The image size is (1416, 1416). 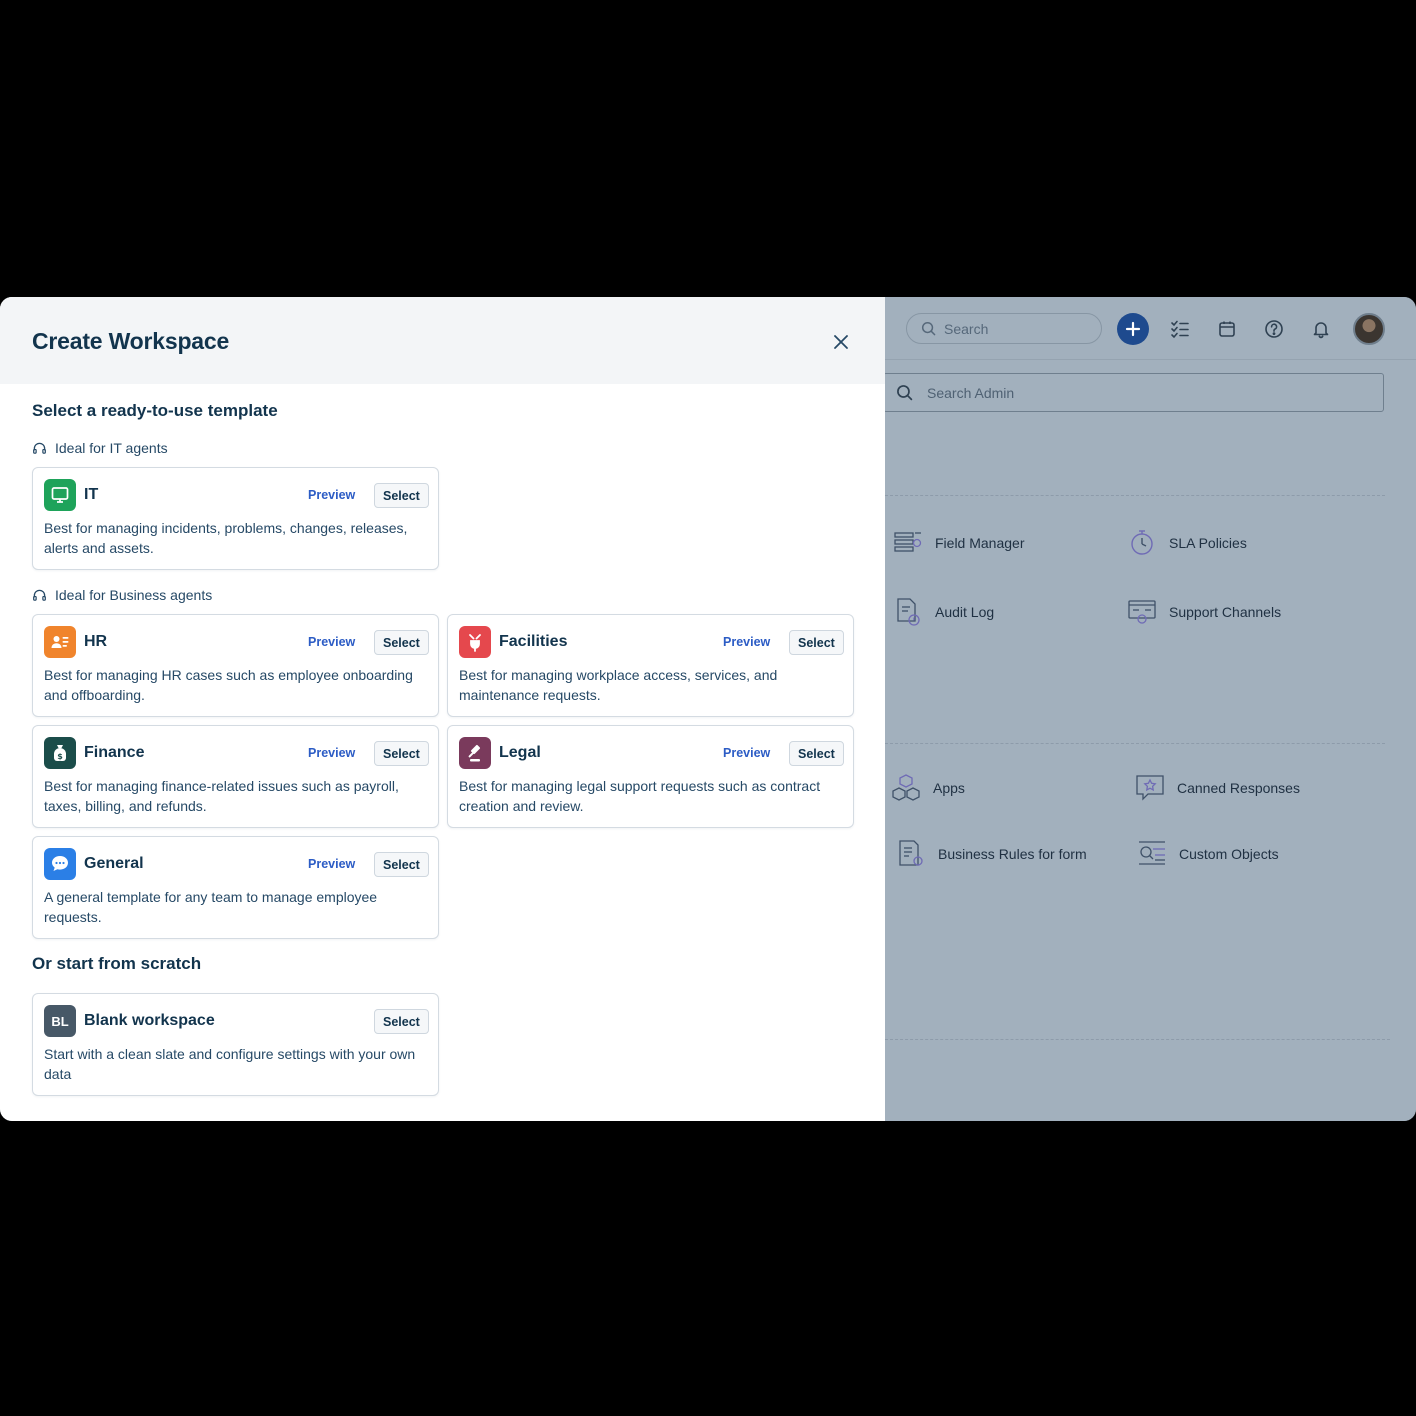 I want to click on admin-item-sla-policies: SLA Policies, so click(x=1187, y=543).